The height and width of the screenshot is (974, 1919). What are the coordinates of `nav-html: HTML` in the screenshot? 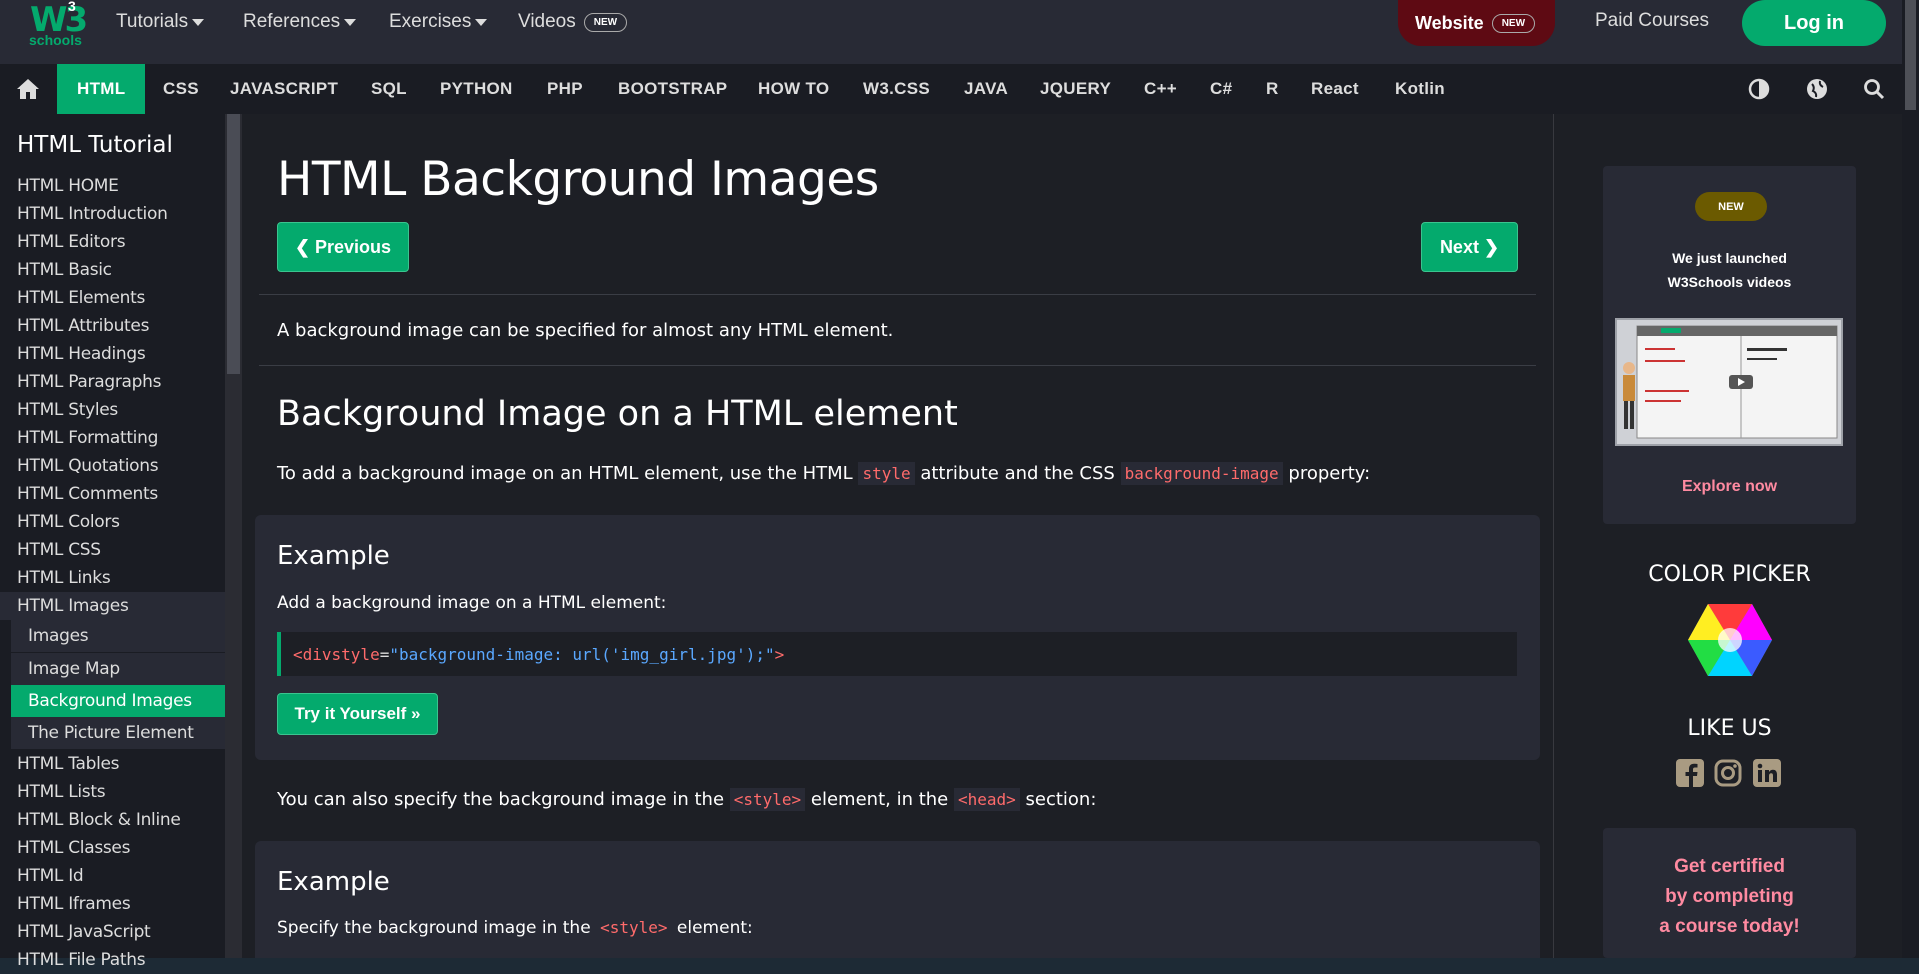 It's located at (101, 89).